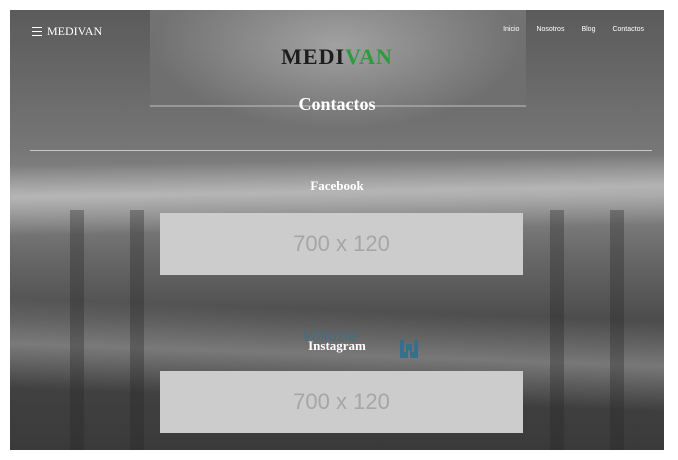 This screenshot has height=460, width=678. I want to click on section-title-facebook: Facebook, so click(337, 185).